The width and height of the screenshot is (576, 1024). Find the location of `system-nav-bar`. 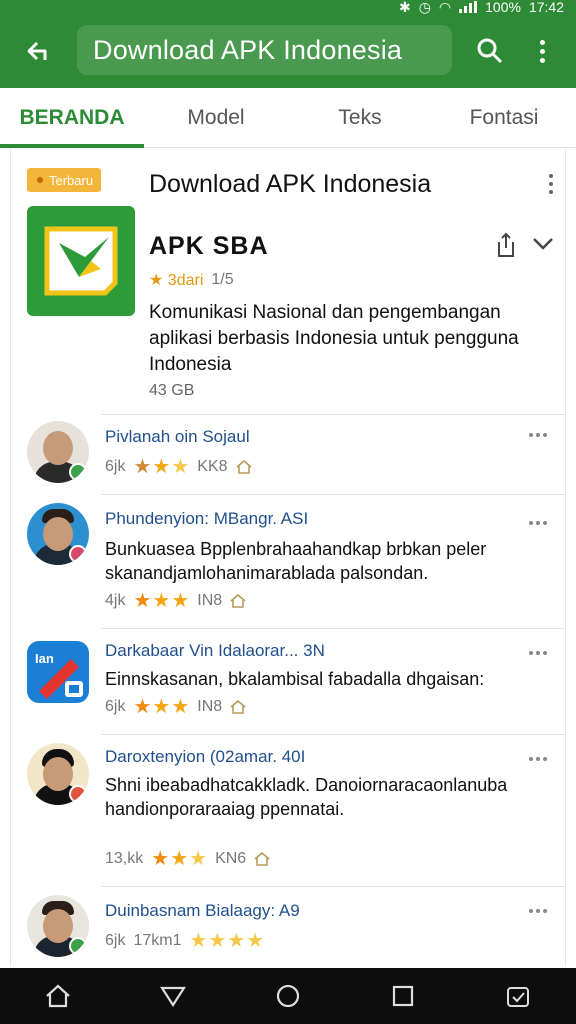

system-nav-bar is located at coordinates (288, 996).